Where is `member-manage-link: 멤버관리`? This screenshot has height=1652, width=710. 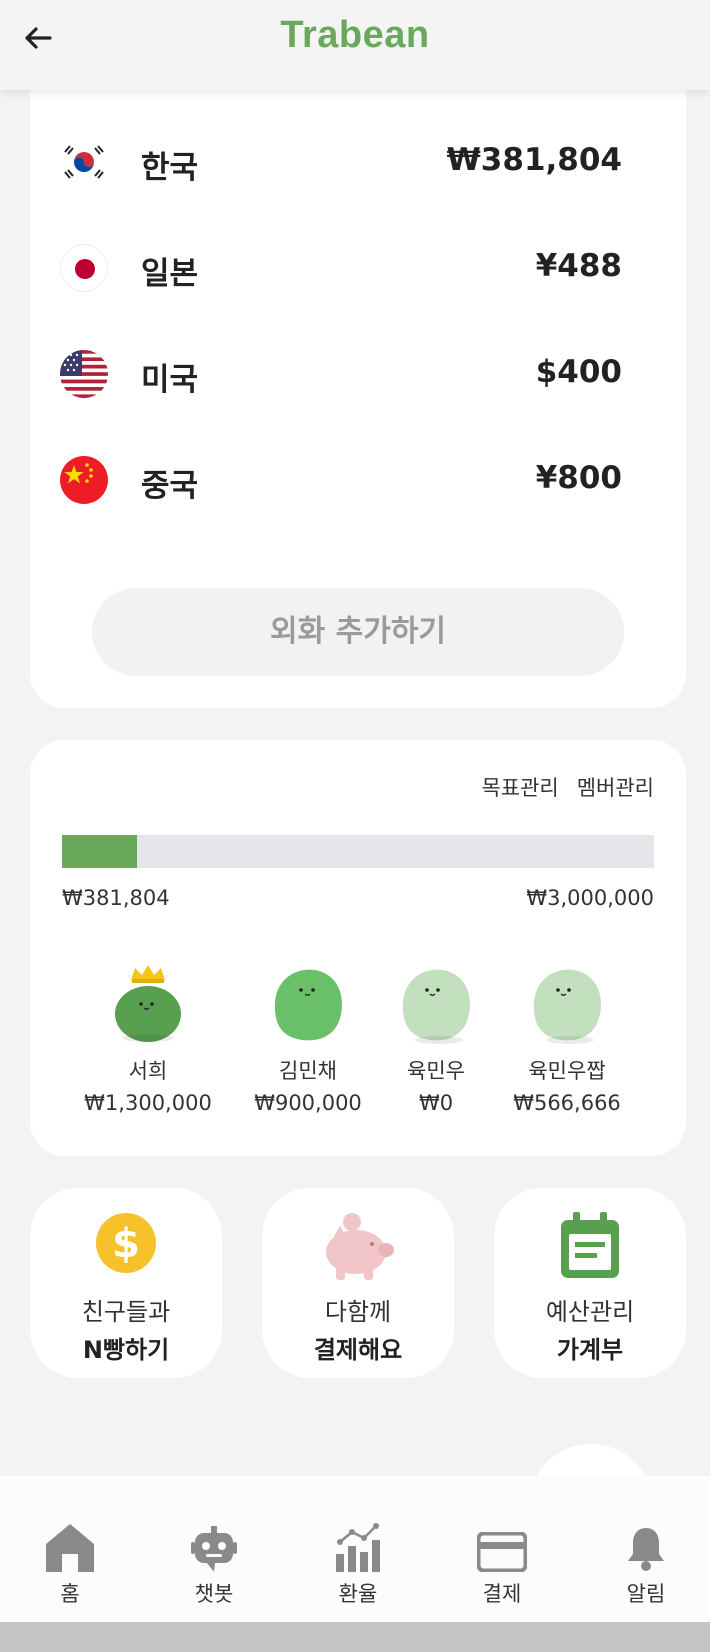 member-manage-link: 멤버관리 is located at coordinates (615, 787).